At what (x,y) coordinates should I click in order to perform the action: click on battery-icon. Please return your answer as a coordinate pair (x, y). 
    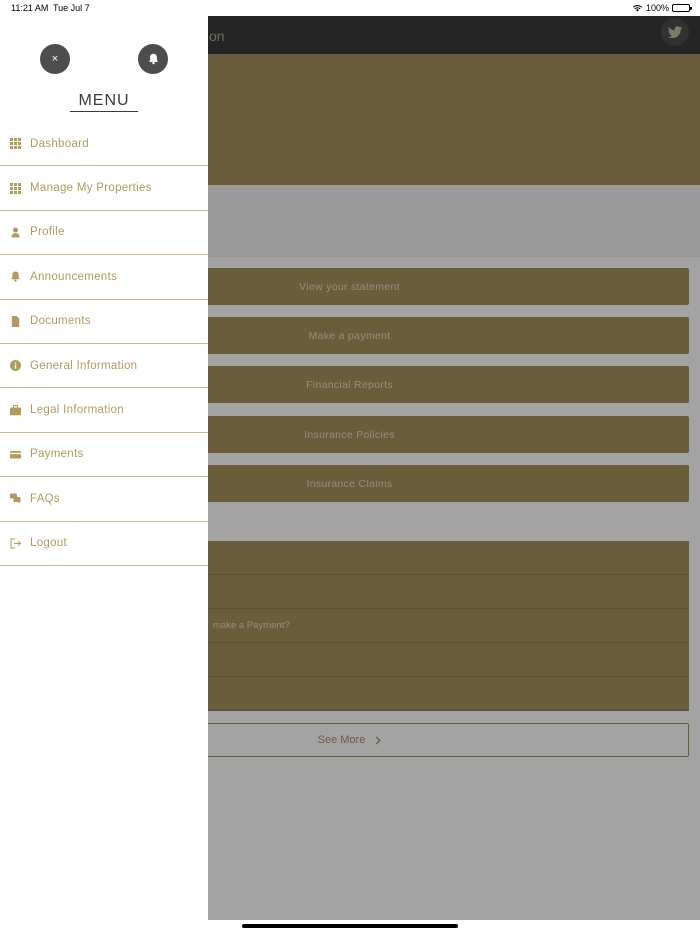
    Looking at the image, I should click on (682, 8).